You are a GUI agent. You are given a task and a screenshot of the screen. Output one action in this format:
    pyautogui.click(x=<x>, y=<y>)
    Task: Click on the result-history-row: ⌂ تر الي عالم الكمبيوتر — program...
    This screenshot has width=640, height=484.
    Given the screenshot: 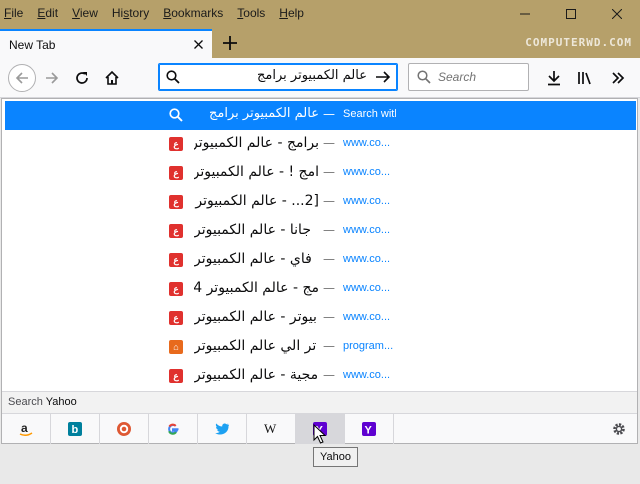 What is the action you would take?
    pyautogui.click(x=320, y=347)
    